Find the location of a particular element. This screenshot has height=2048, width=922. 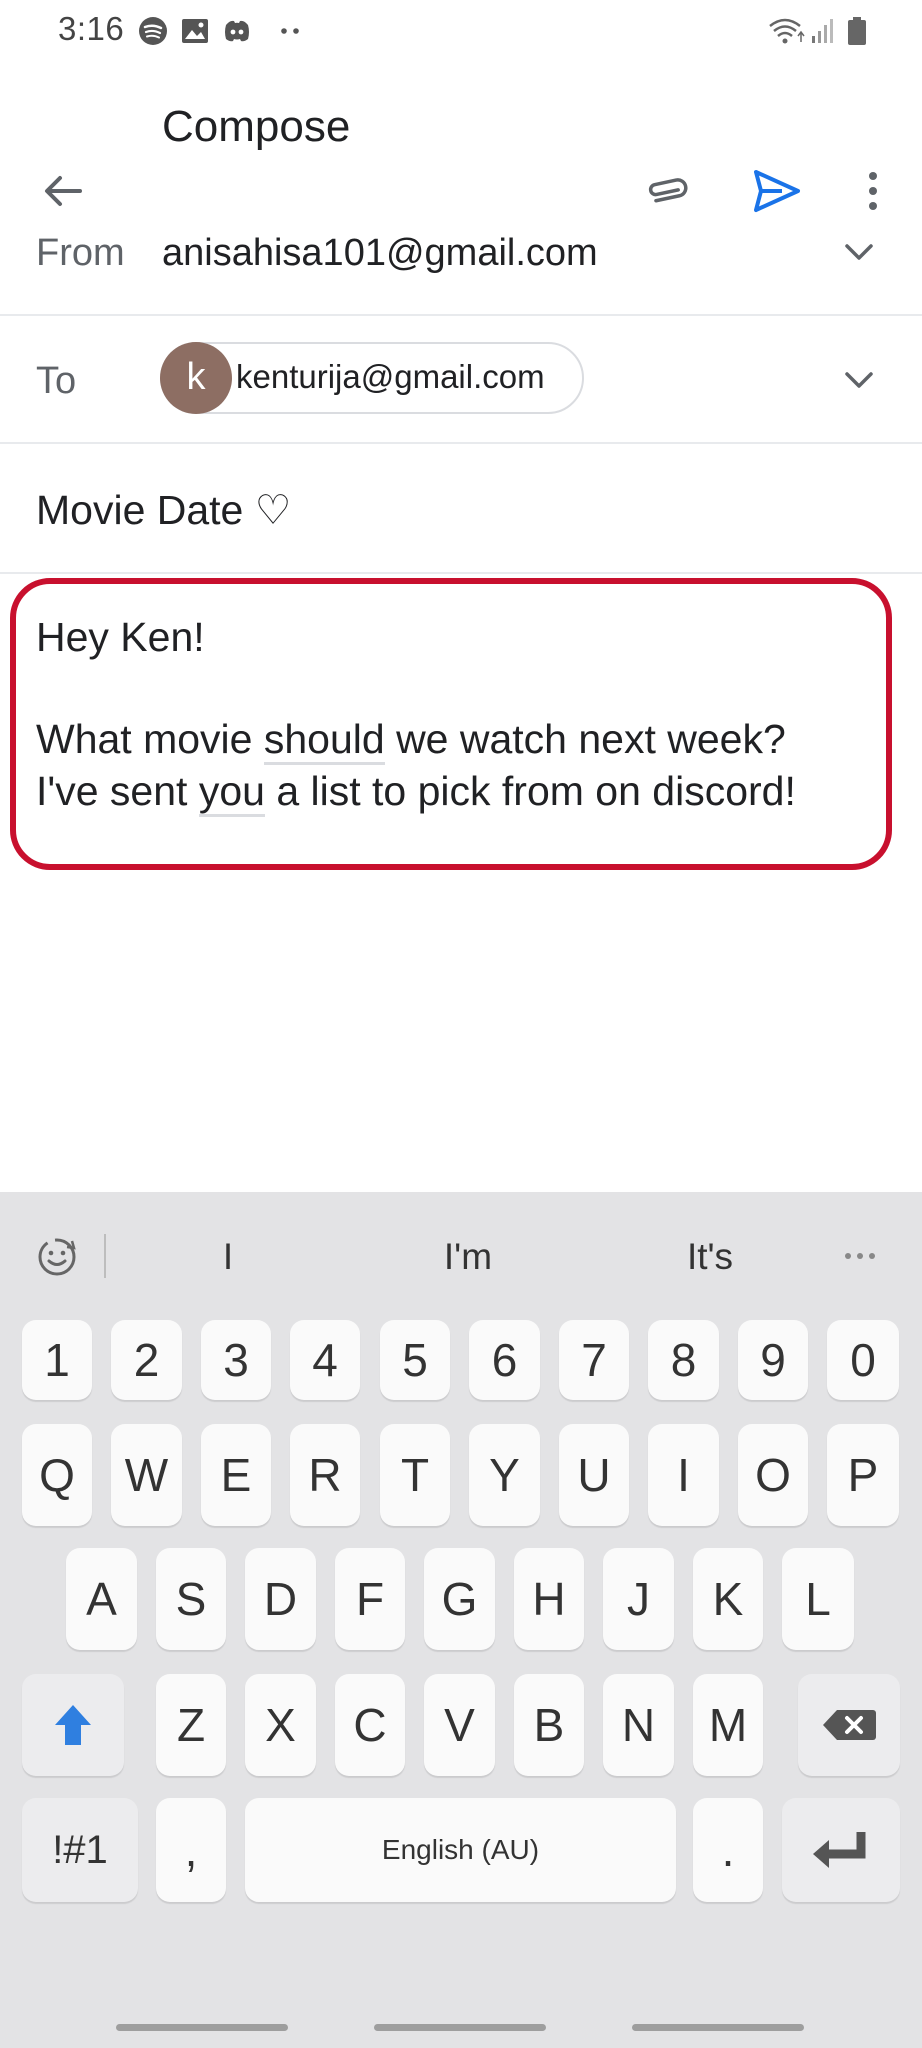

status-bar: 3:16 is located at coordinates (461, 32).